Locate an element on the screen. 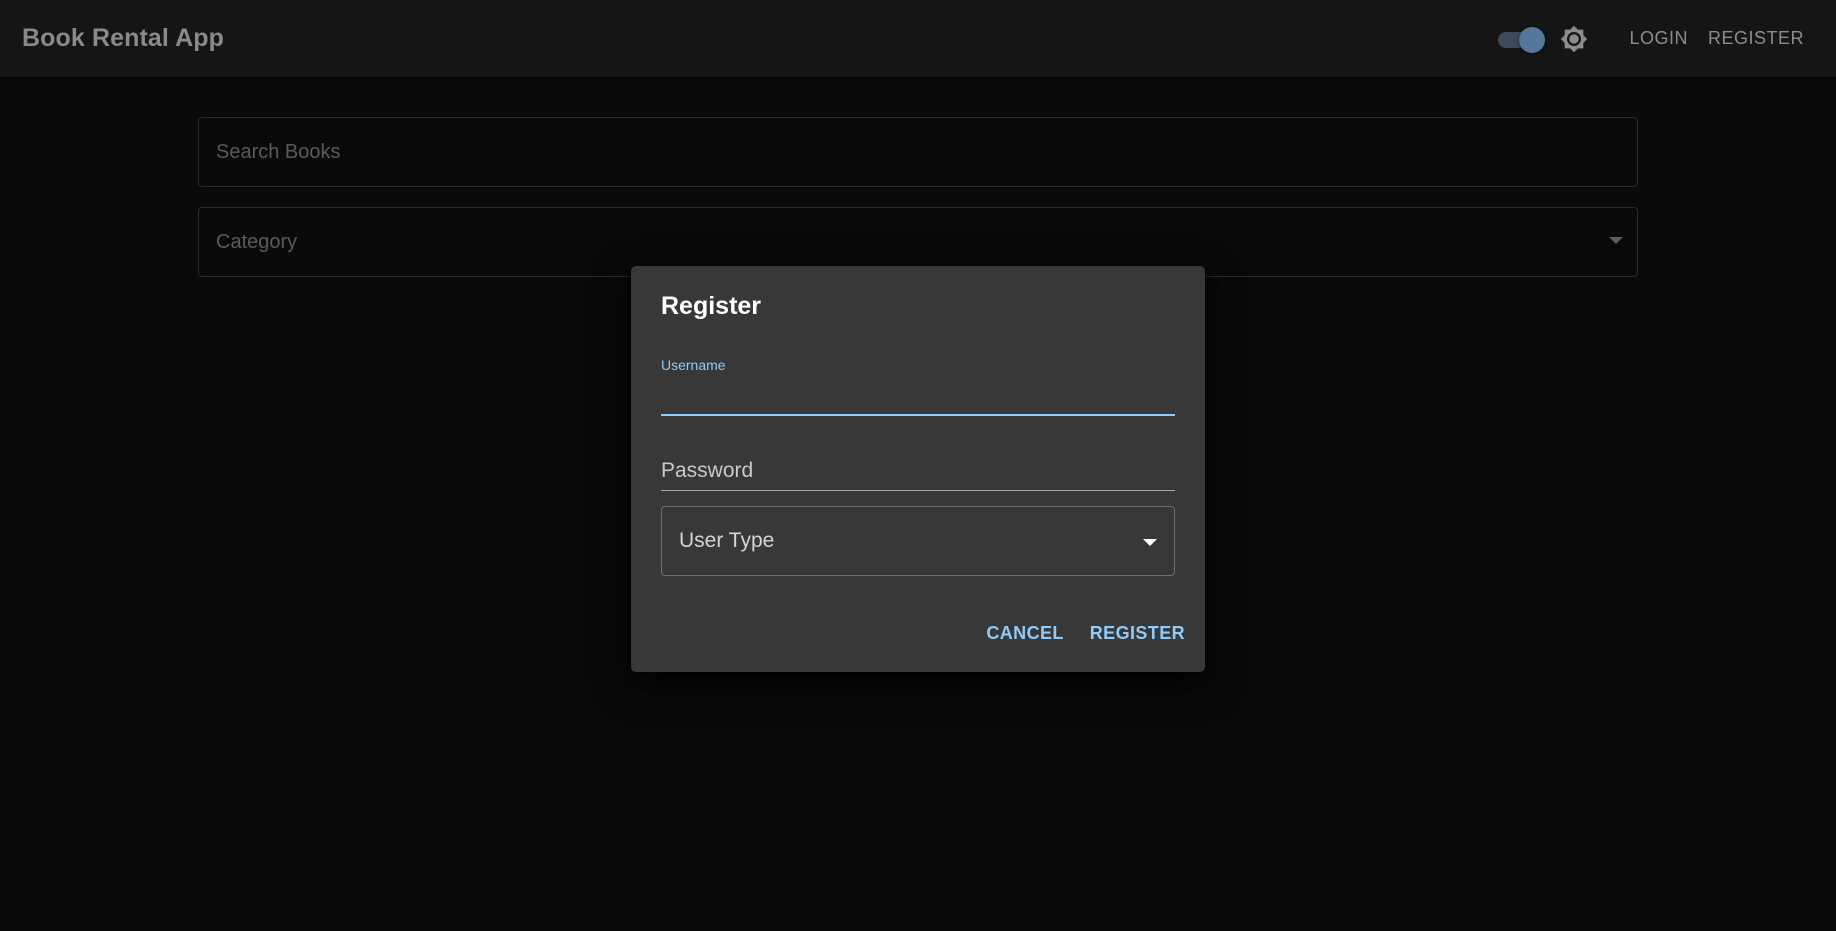  username-label: Username is located at coordinates (693, 365).